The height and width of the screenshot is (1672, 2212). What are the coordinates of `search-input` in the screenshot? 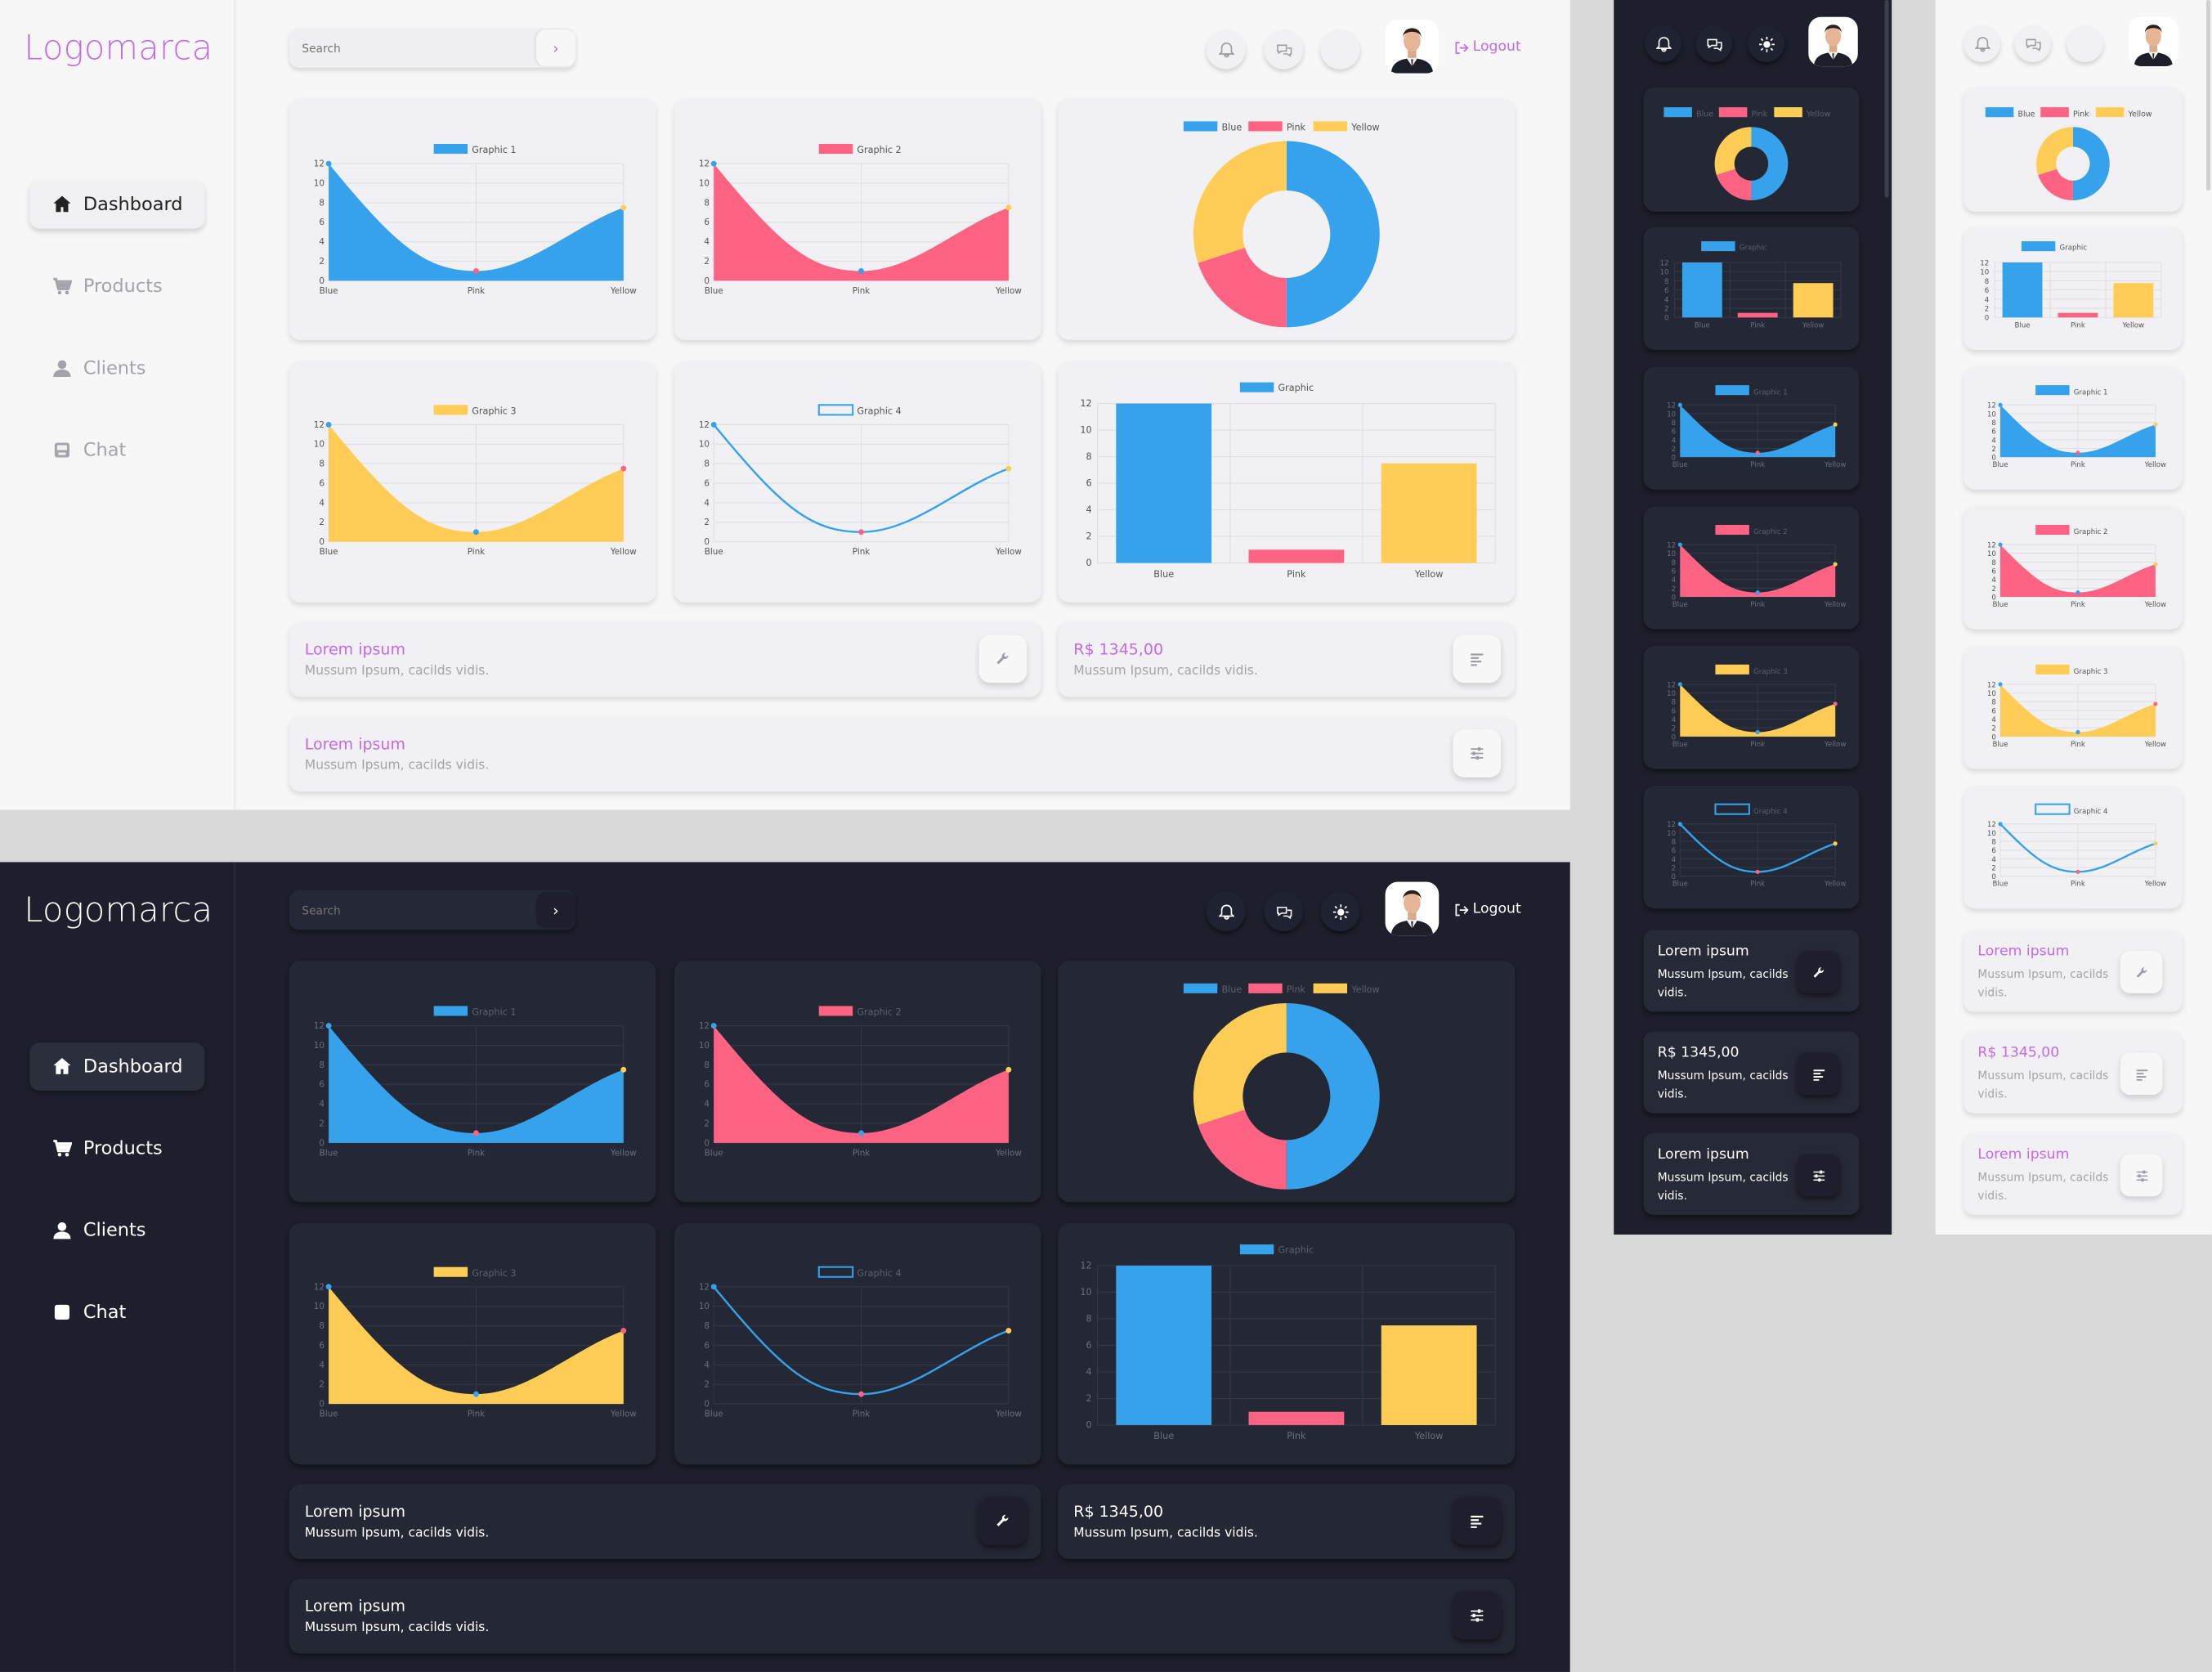 It's located at (409, 910).